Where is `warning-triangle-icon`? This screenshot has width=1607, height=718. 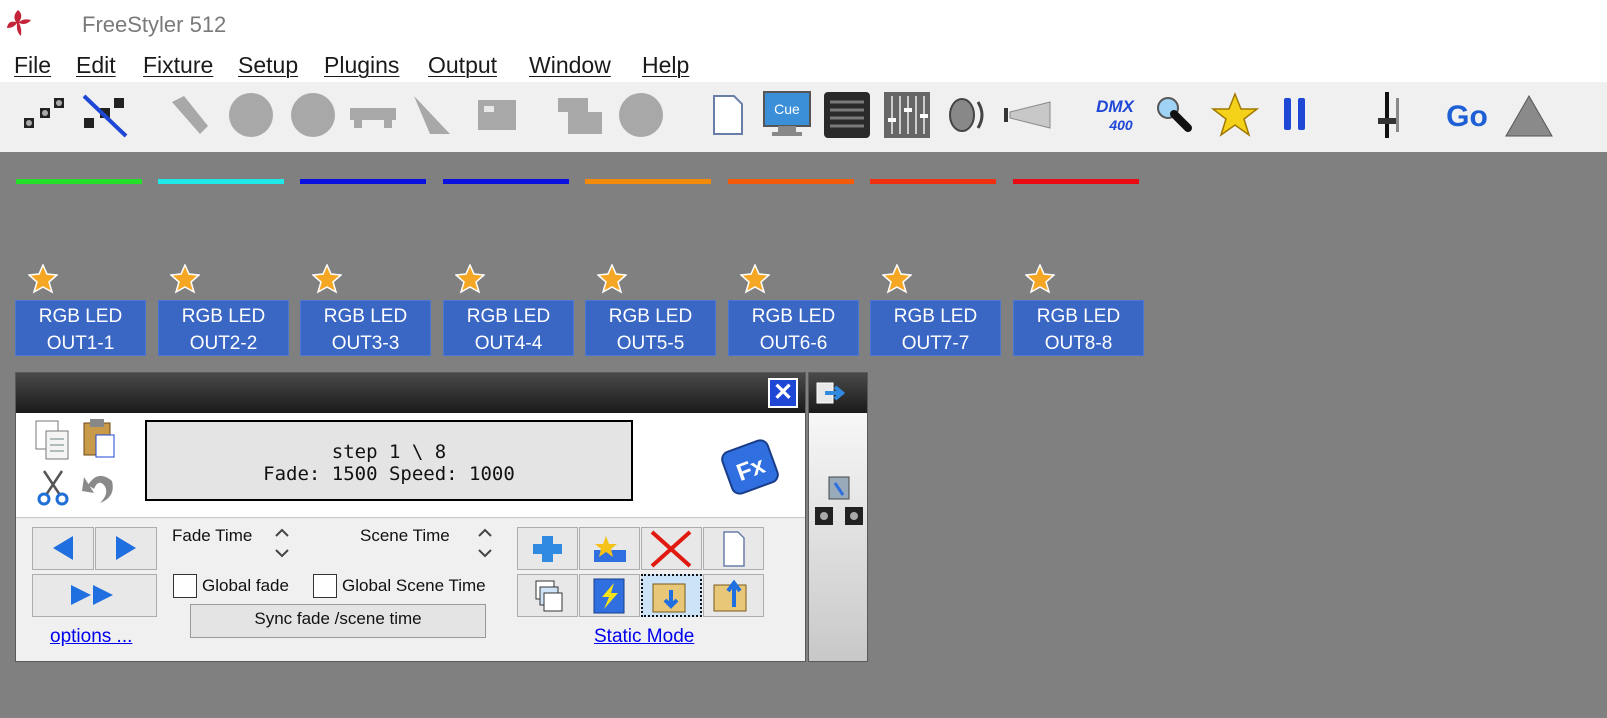 warning-triangle-icon is located at coordinates (1529, 115).